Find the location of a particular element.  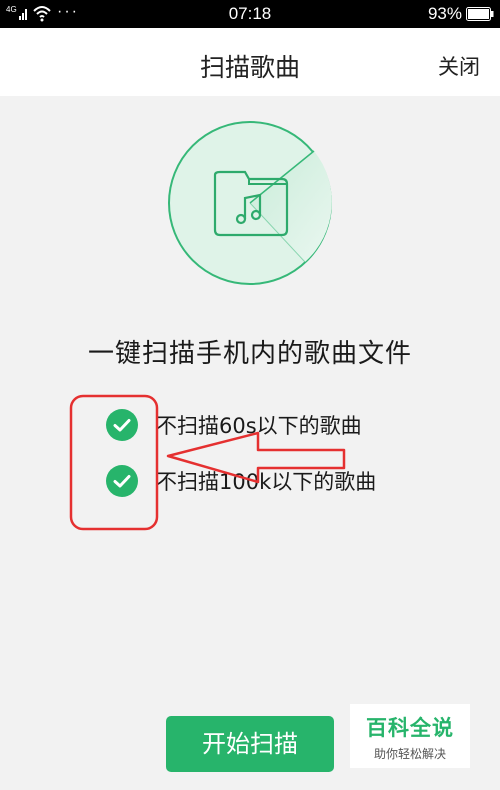

page-title: 扫描歌曲 is located at coordinates (249, 67).